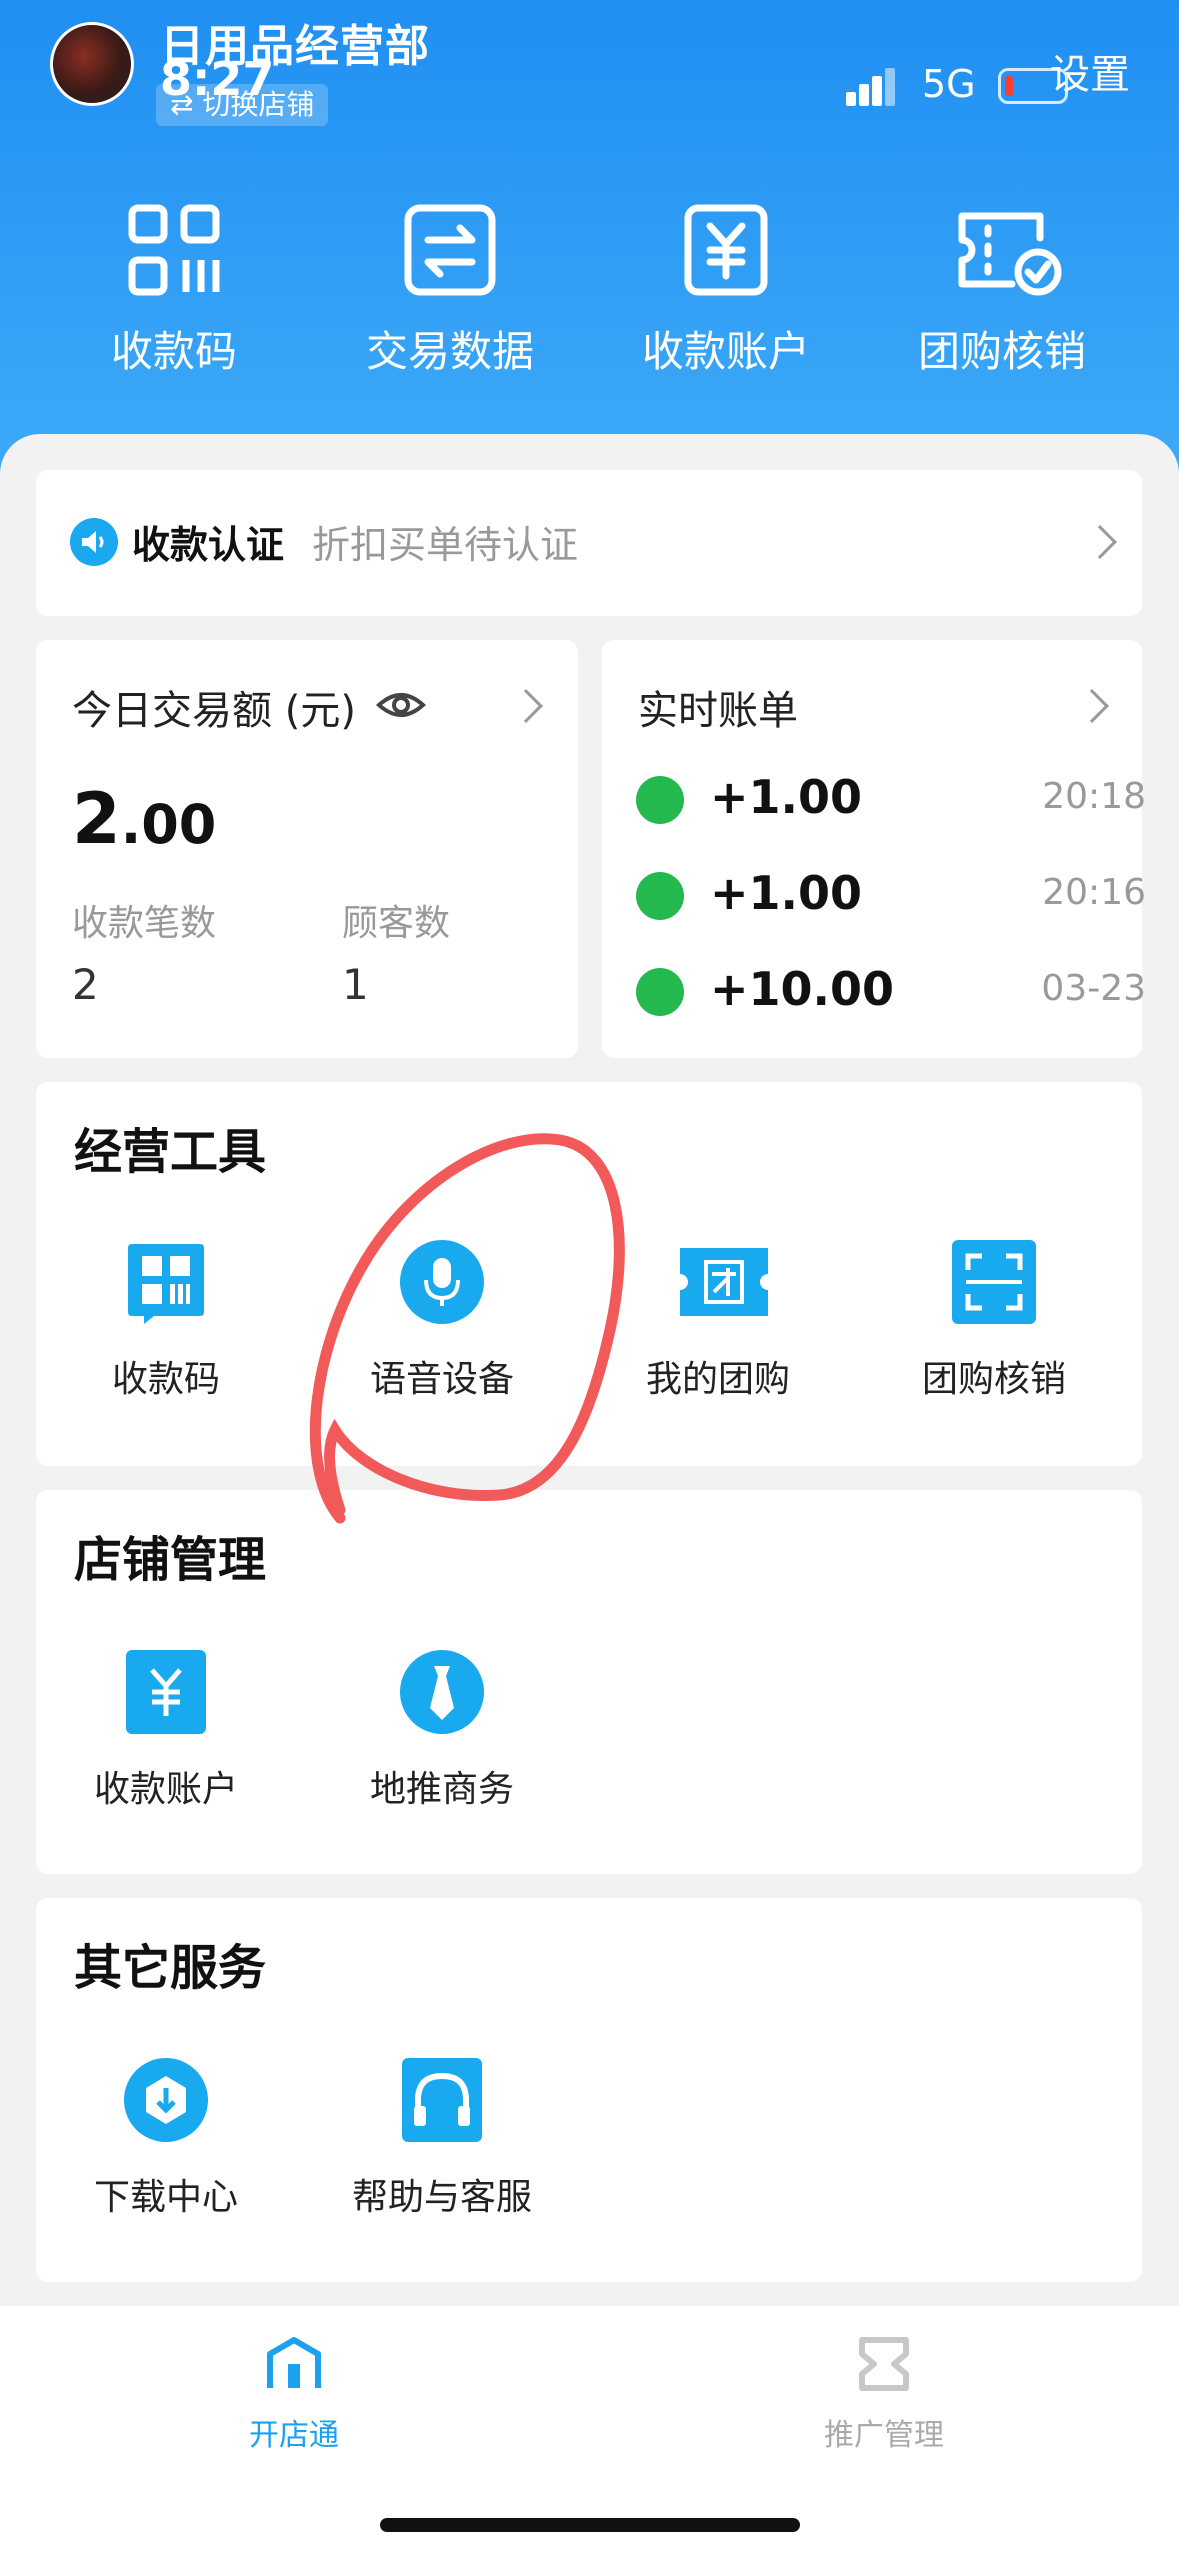 The image size is (1179, 2556). I want to click on tab-label: 开店通, so click(294, 2435).